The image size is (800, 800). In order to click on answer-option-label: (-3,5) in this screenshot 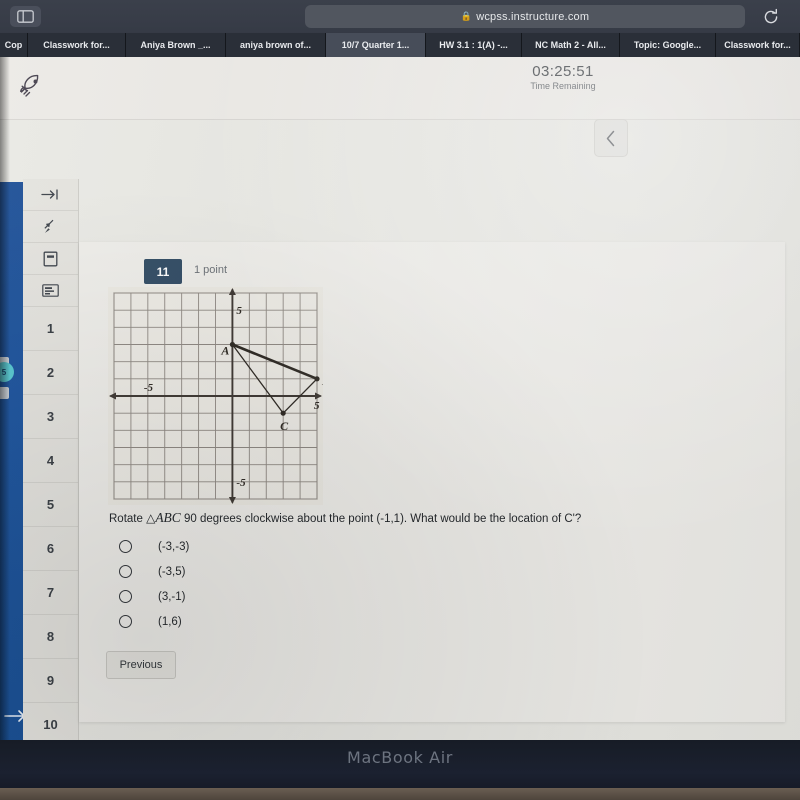, I will do `click(172, 571)`.